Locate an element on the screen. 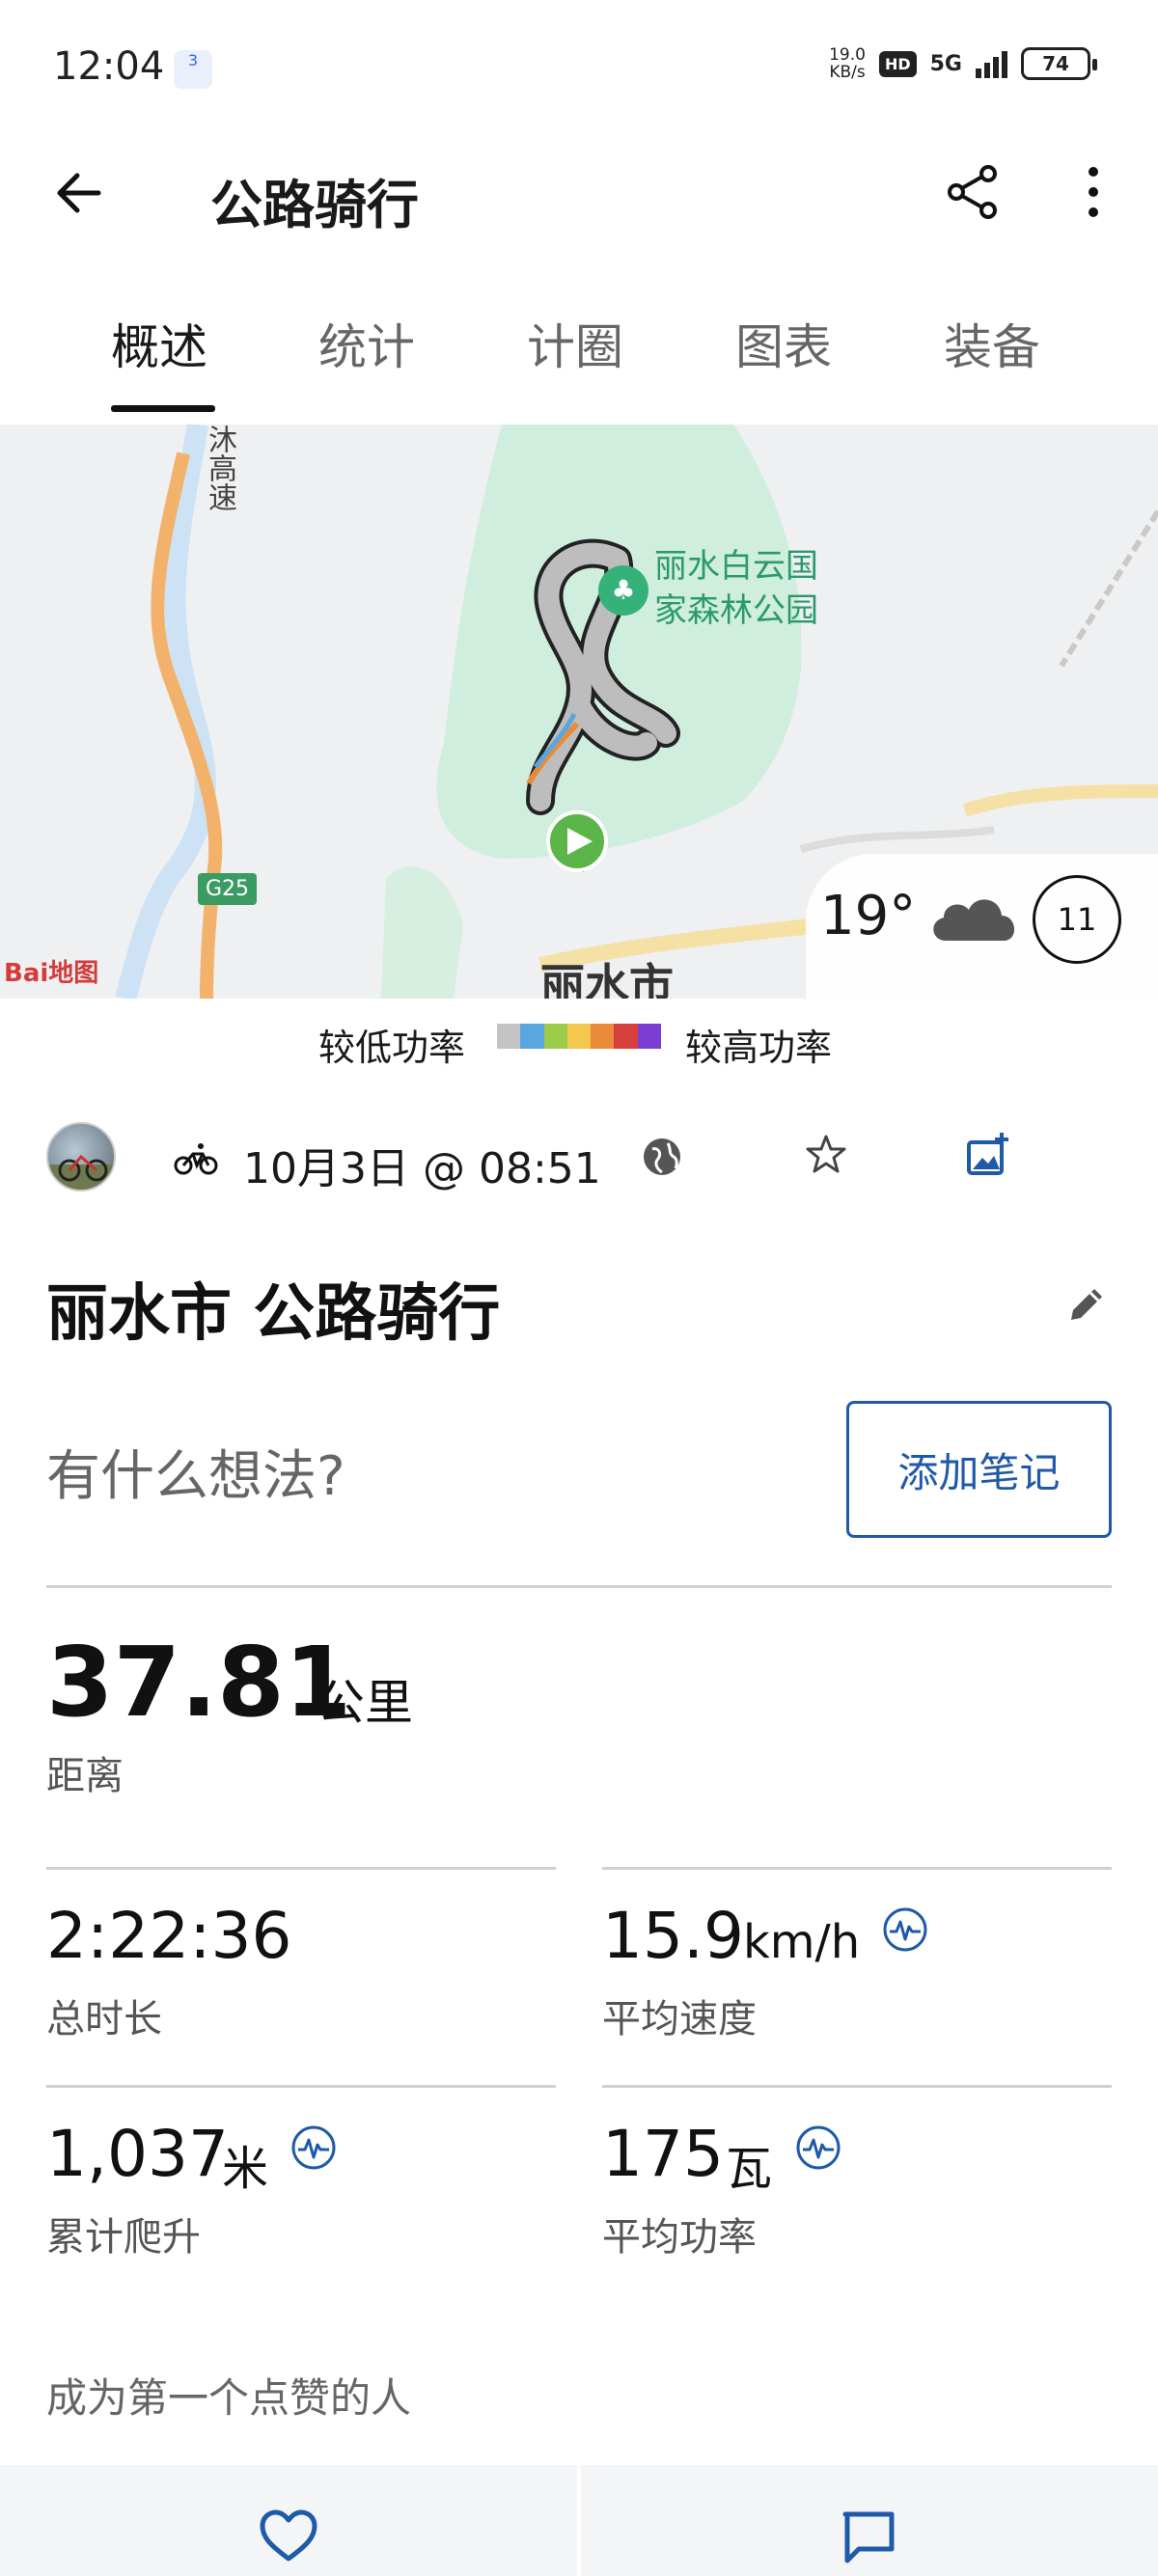  network-type: 5G is located at coordinates (945, 64).